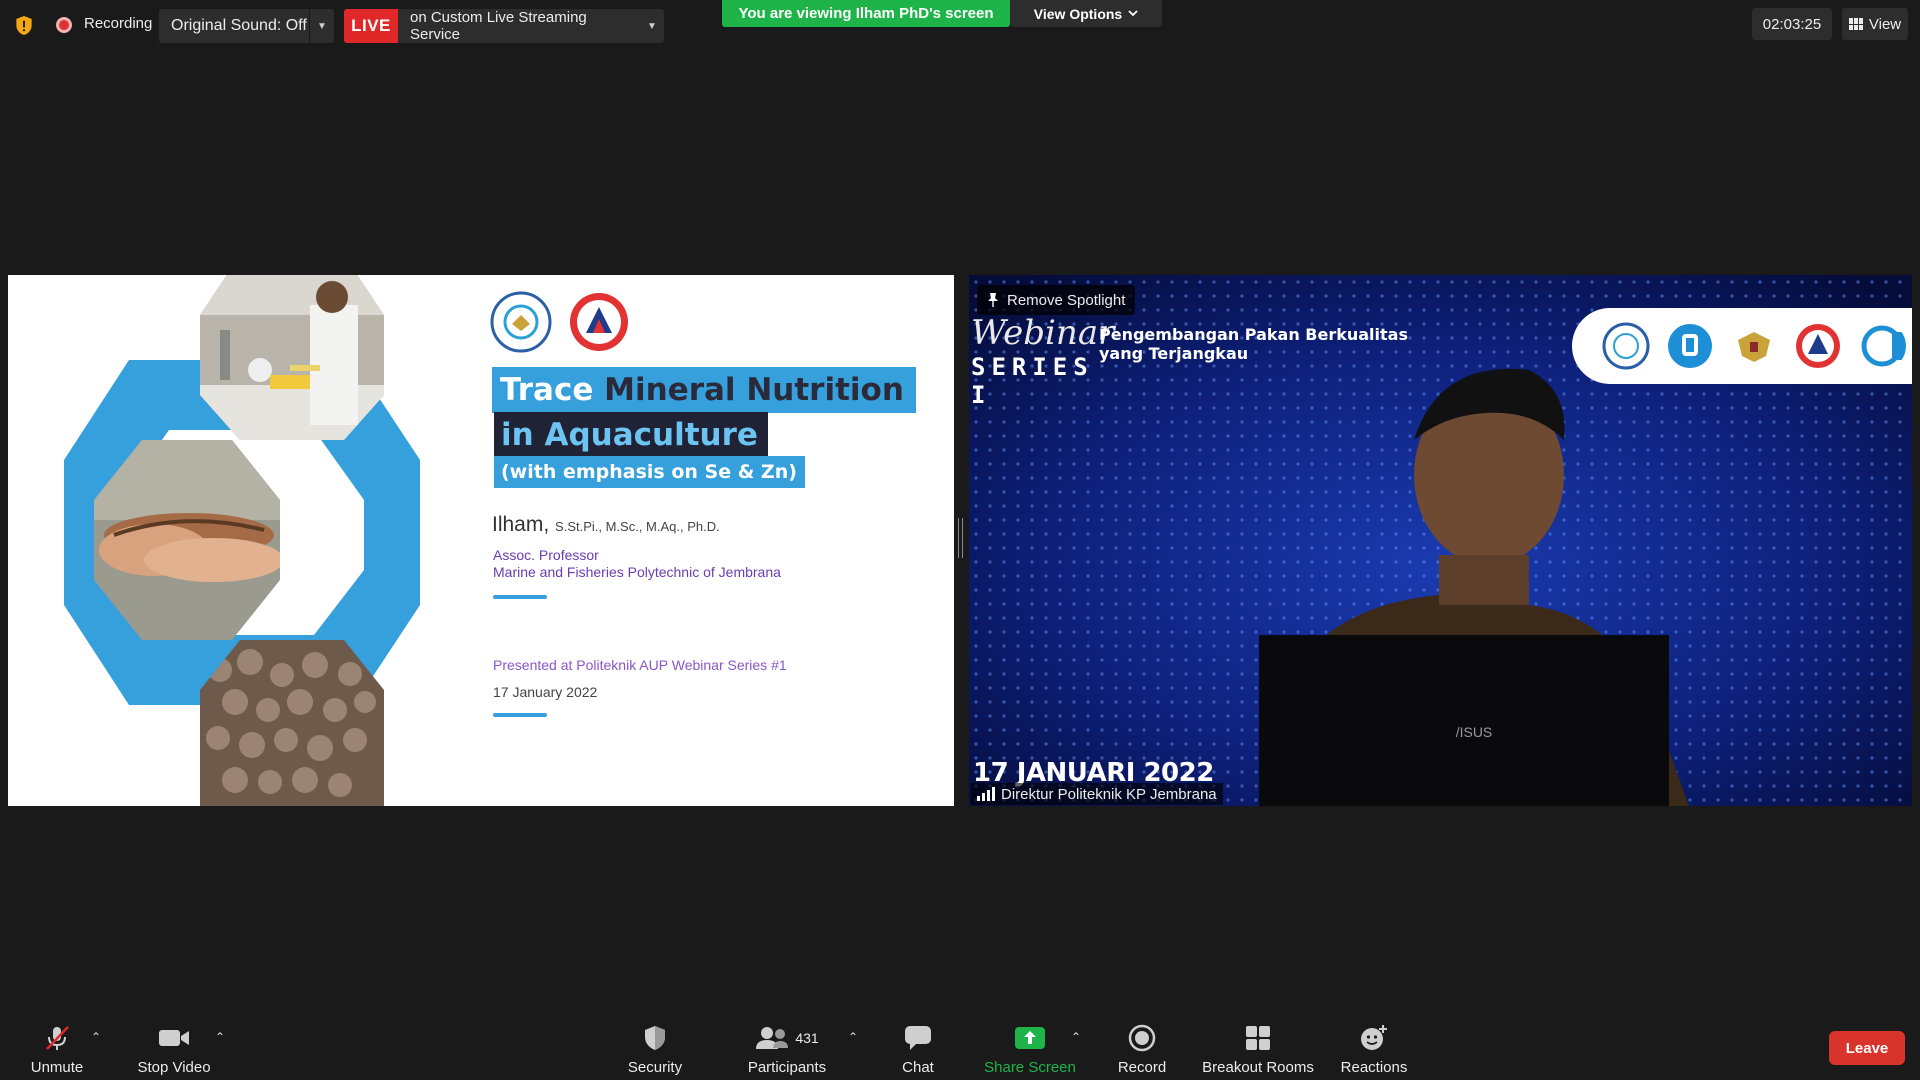  Describe the element at coordinates (118, 23) in the screenshot. I see `recording-label: Recording` at that location.